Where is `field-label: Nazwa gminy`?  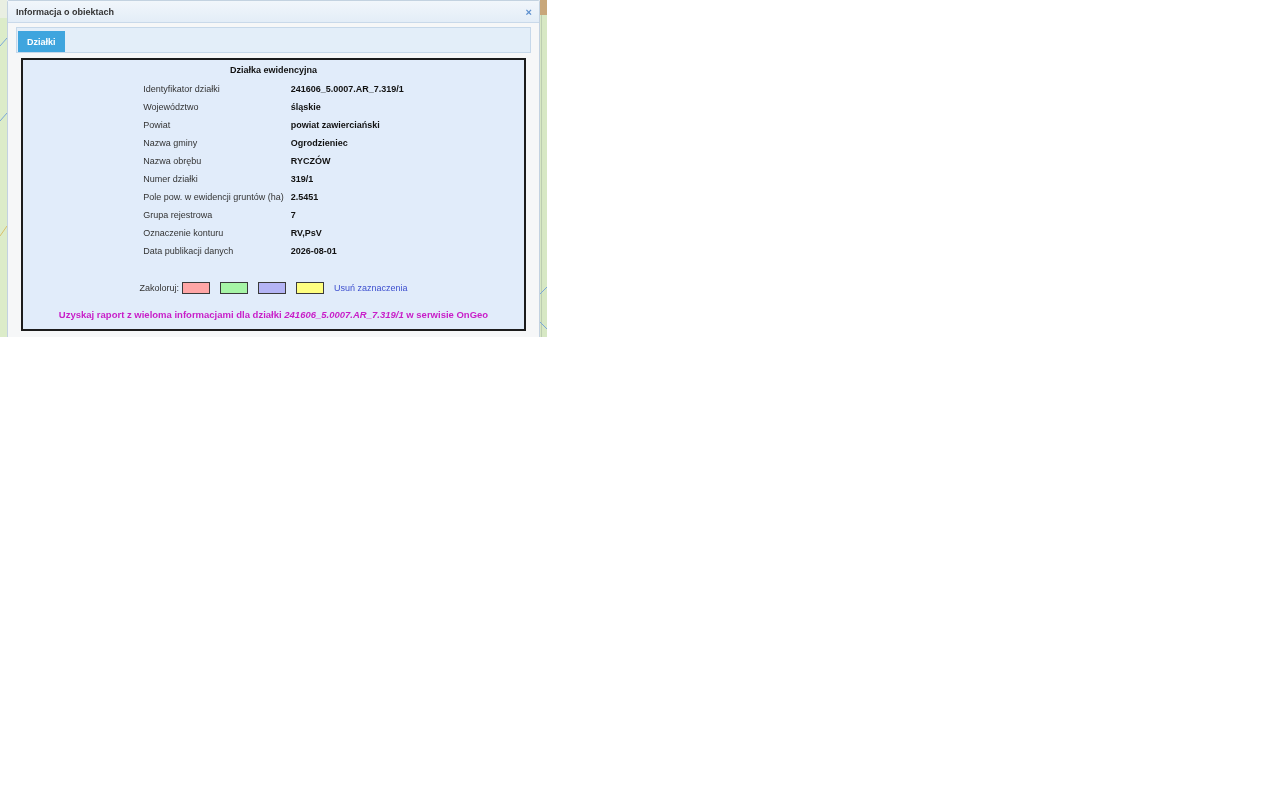 field-label: Nazwa gminy is located at coordinates (170, 143).